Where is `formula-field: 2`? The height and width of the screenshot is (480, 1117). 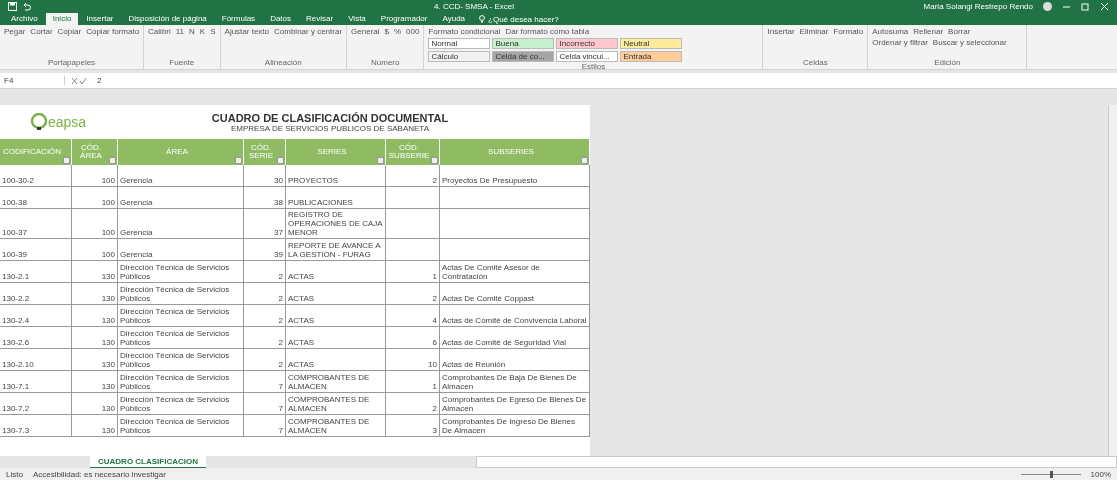
formula-field: 2 is located at coordinates (607, 80).